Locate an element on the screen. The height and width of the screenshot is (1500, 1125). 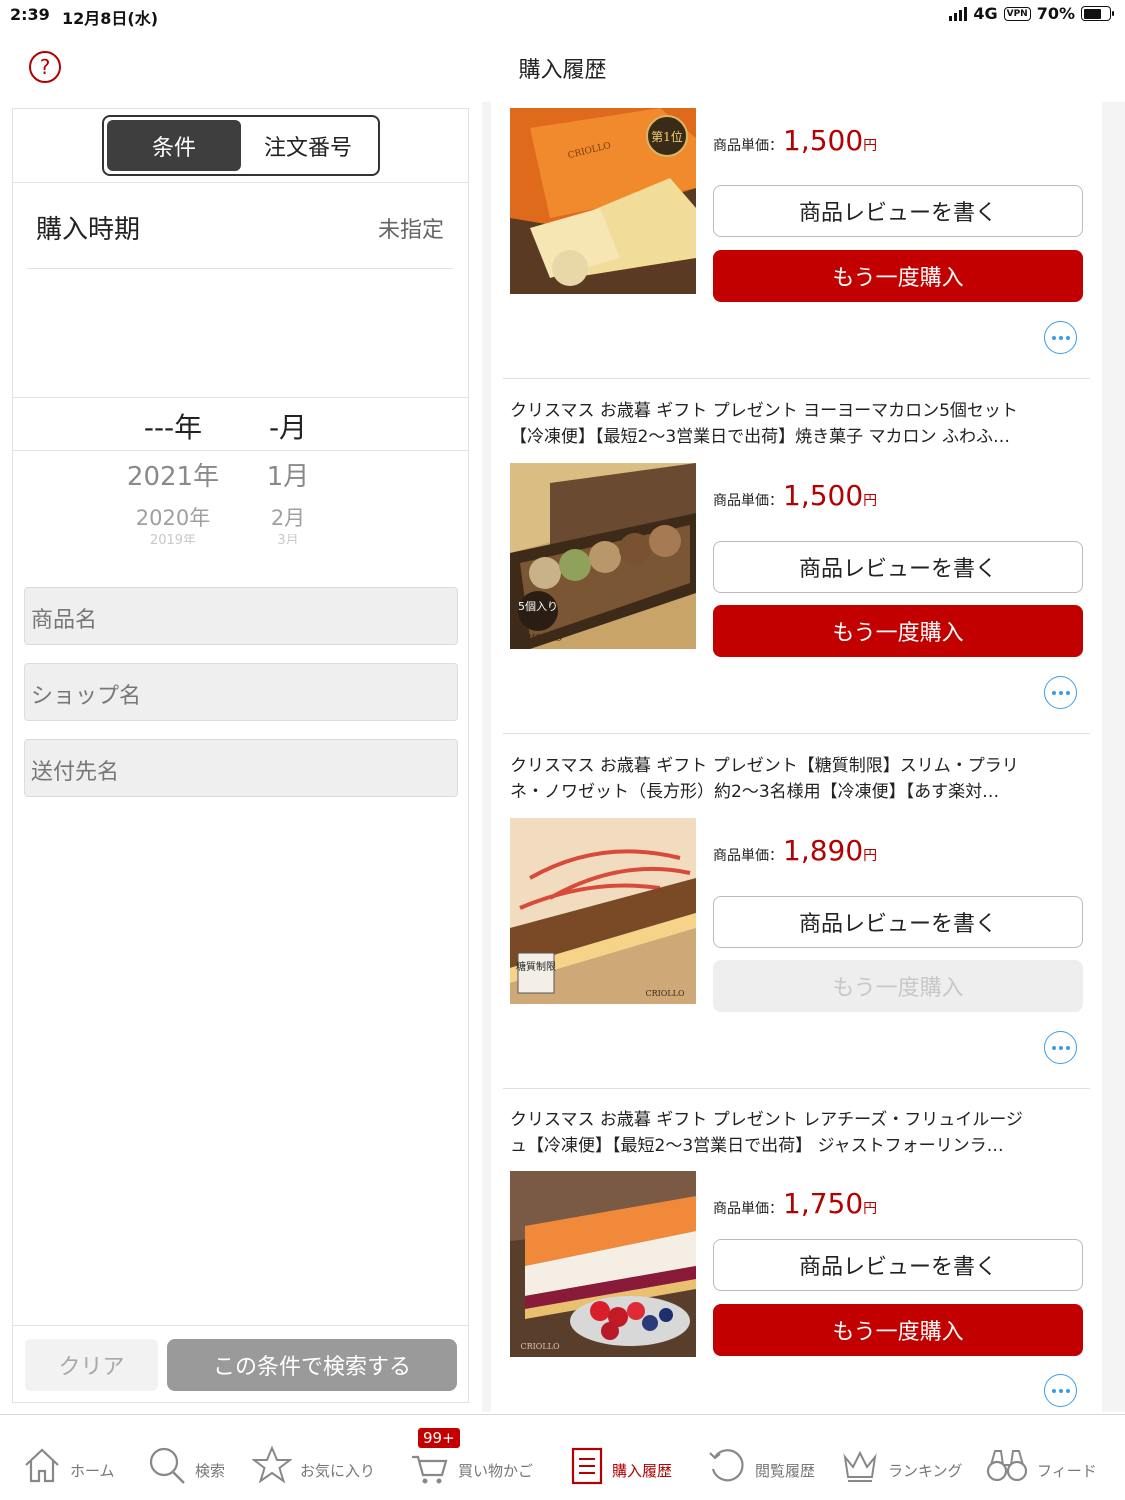
price-value: 1,500 is located at coordinates (823, 495).